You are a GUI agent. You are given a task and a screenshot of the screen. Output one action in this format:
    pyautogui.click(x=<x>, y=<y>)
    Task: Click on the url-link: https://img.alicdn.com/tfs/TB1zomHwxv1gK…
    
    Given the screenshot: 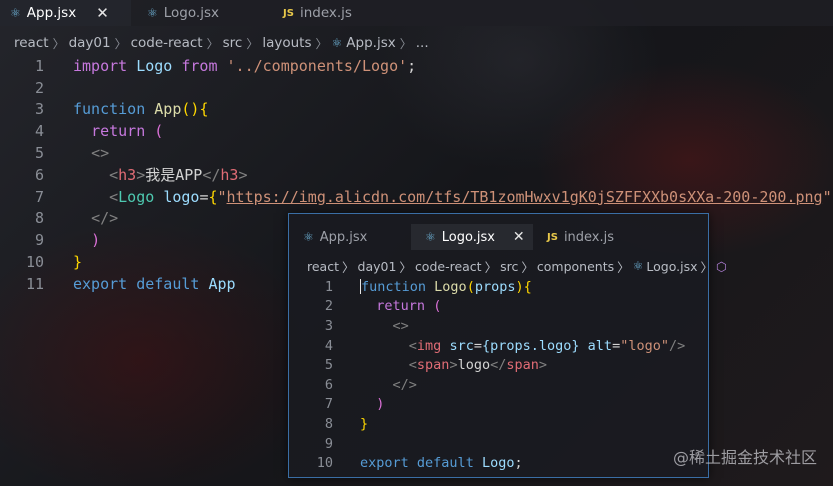 What is the action you would take?
    pyautogui.click(x=525, y=197)
    